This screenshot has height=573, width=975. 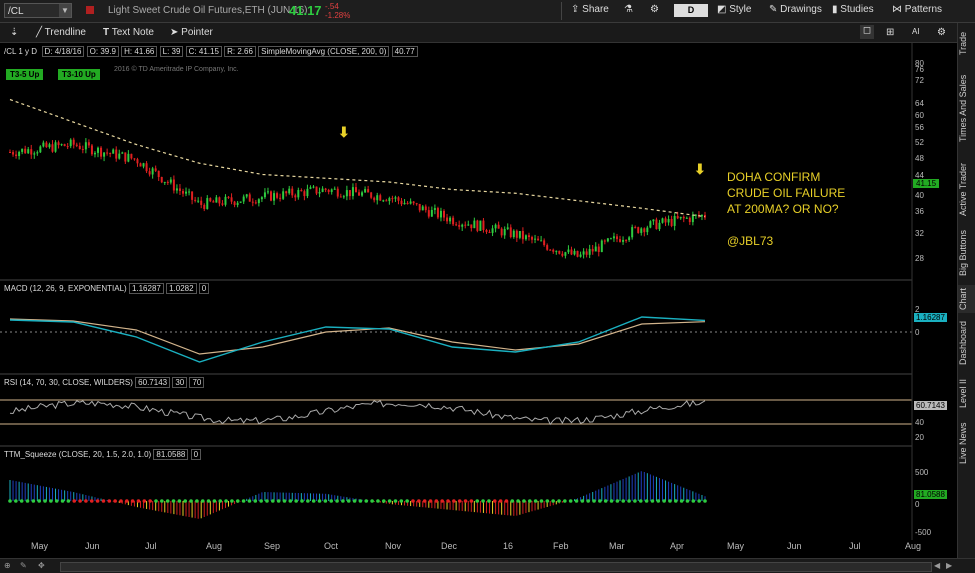 What do you see at coordinates (14, 32) in the screenshot?
I see `pin-icon: ⇣` at bounding box center [14, 32].